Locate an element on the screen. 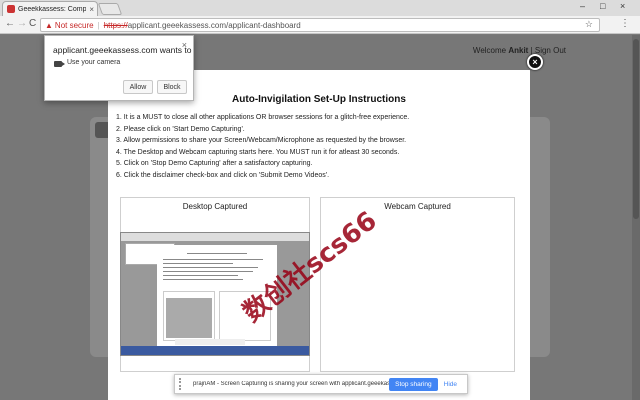  browser-tab: Geeekkassess: Comprehens × is located at coordinates (50, 8).